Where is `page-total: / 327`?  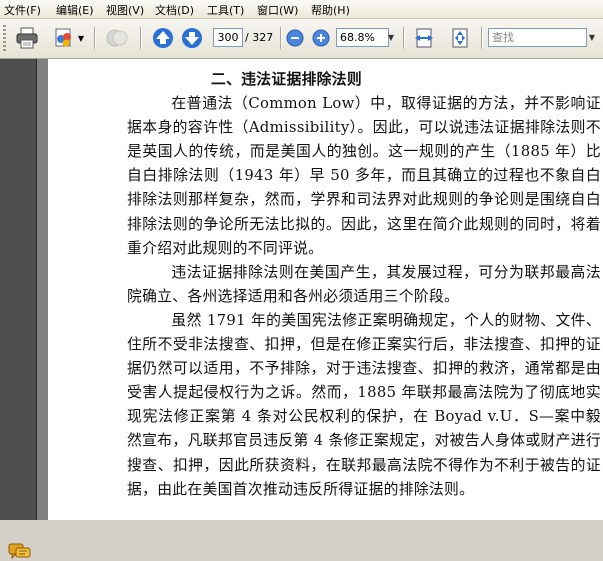
page-total: / 327 is located at coordinates (259, 37).